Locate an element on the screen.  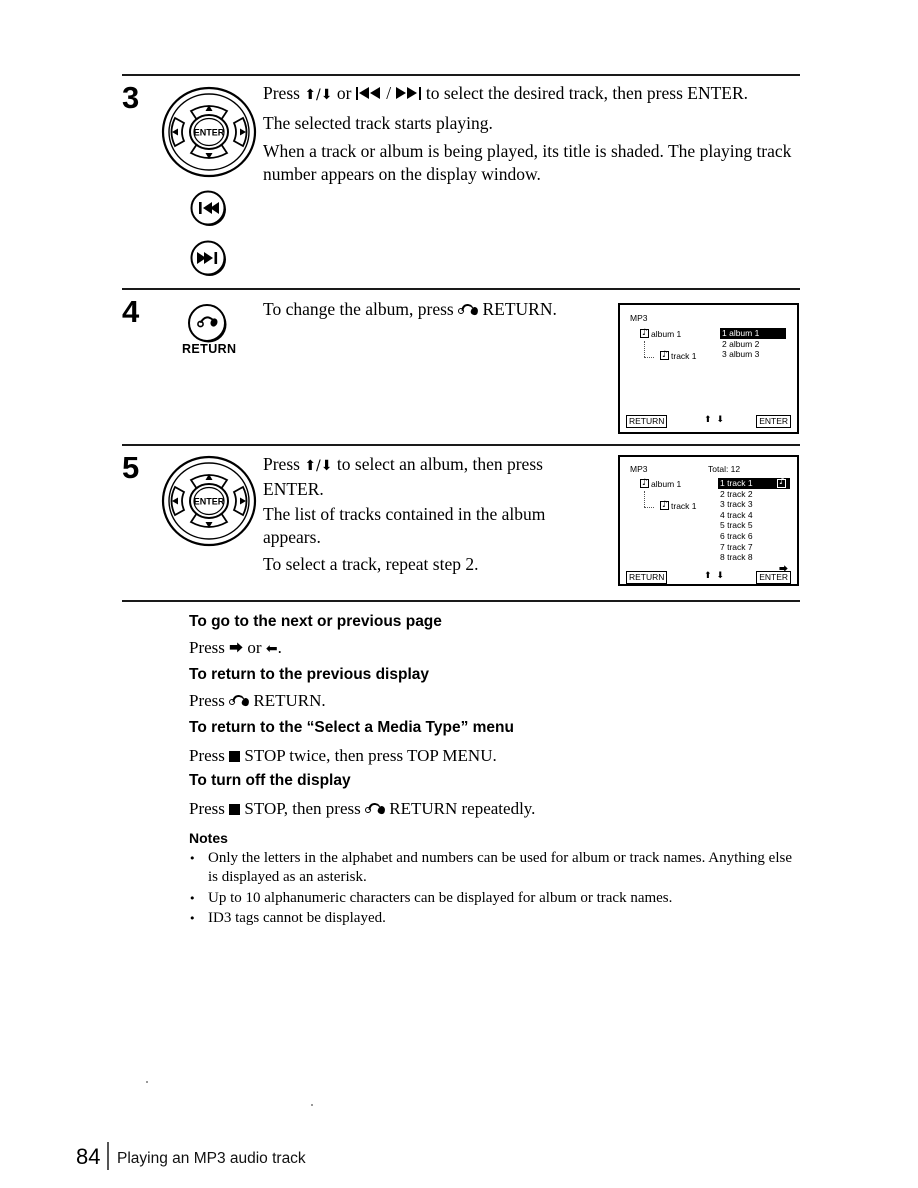
list-item: 1 track 1 is located at coordinates (754, 483).